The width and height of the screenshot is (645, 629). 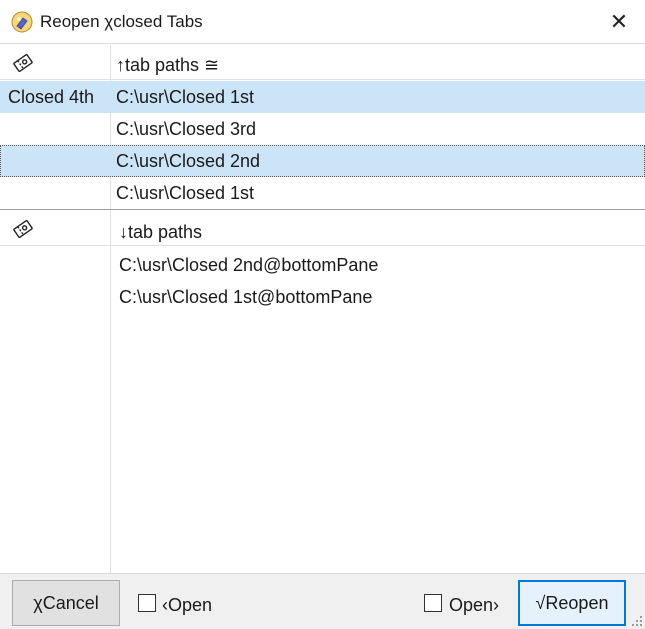 I want to click on row-label: Closed 4th, so click(x=51, y=97).